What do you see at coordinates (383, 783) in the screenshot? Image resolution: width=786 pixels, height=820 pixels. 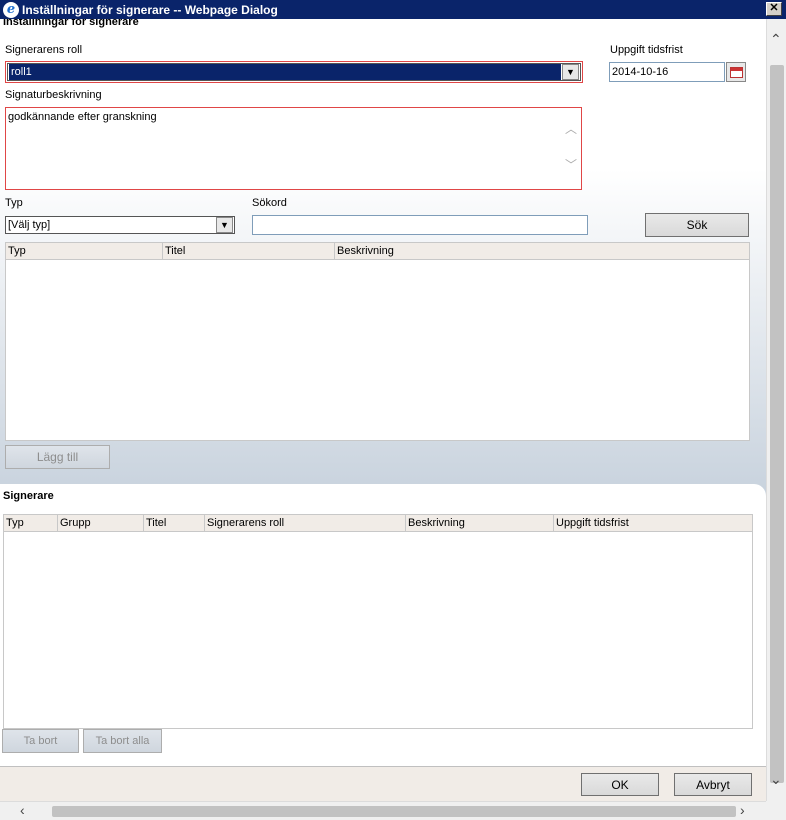 I see `dialog-footer: OK Avbryt` at bounding box center [383, 783].